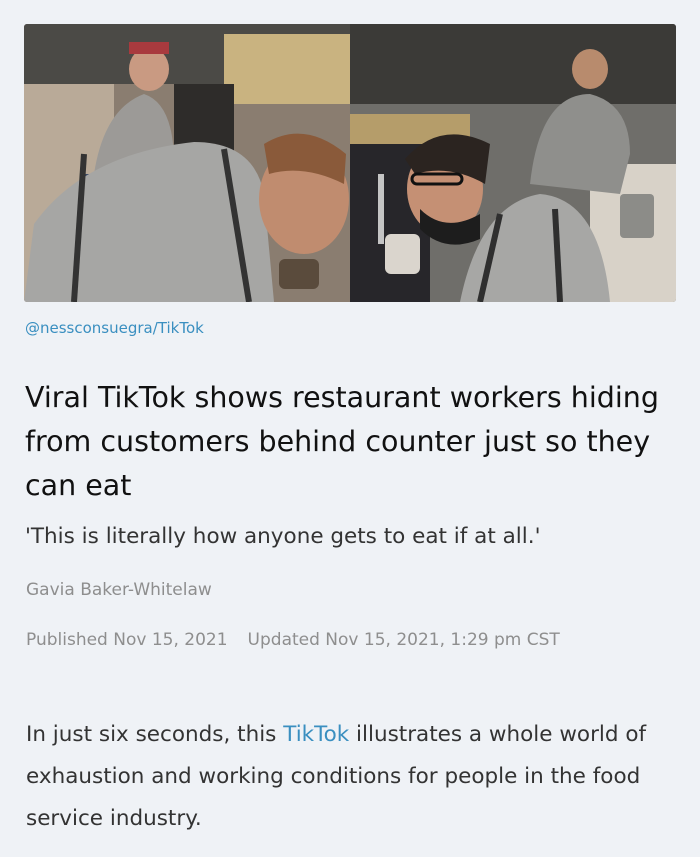 The width and height of the screenshot is (700, 857). What do you see at coordinates (155, 734) in the screenshot?
I see `body-text-start: In just six seconds, this` at bounding box center [155, 734].